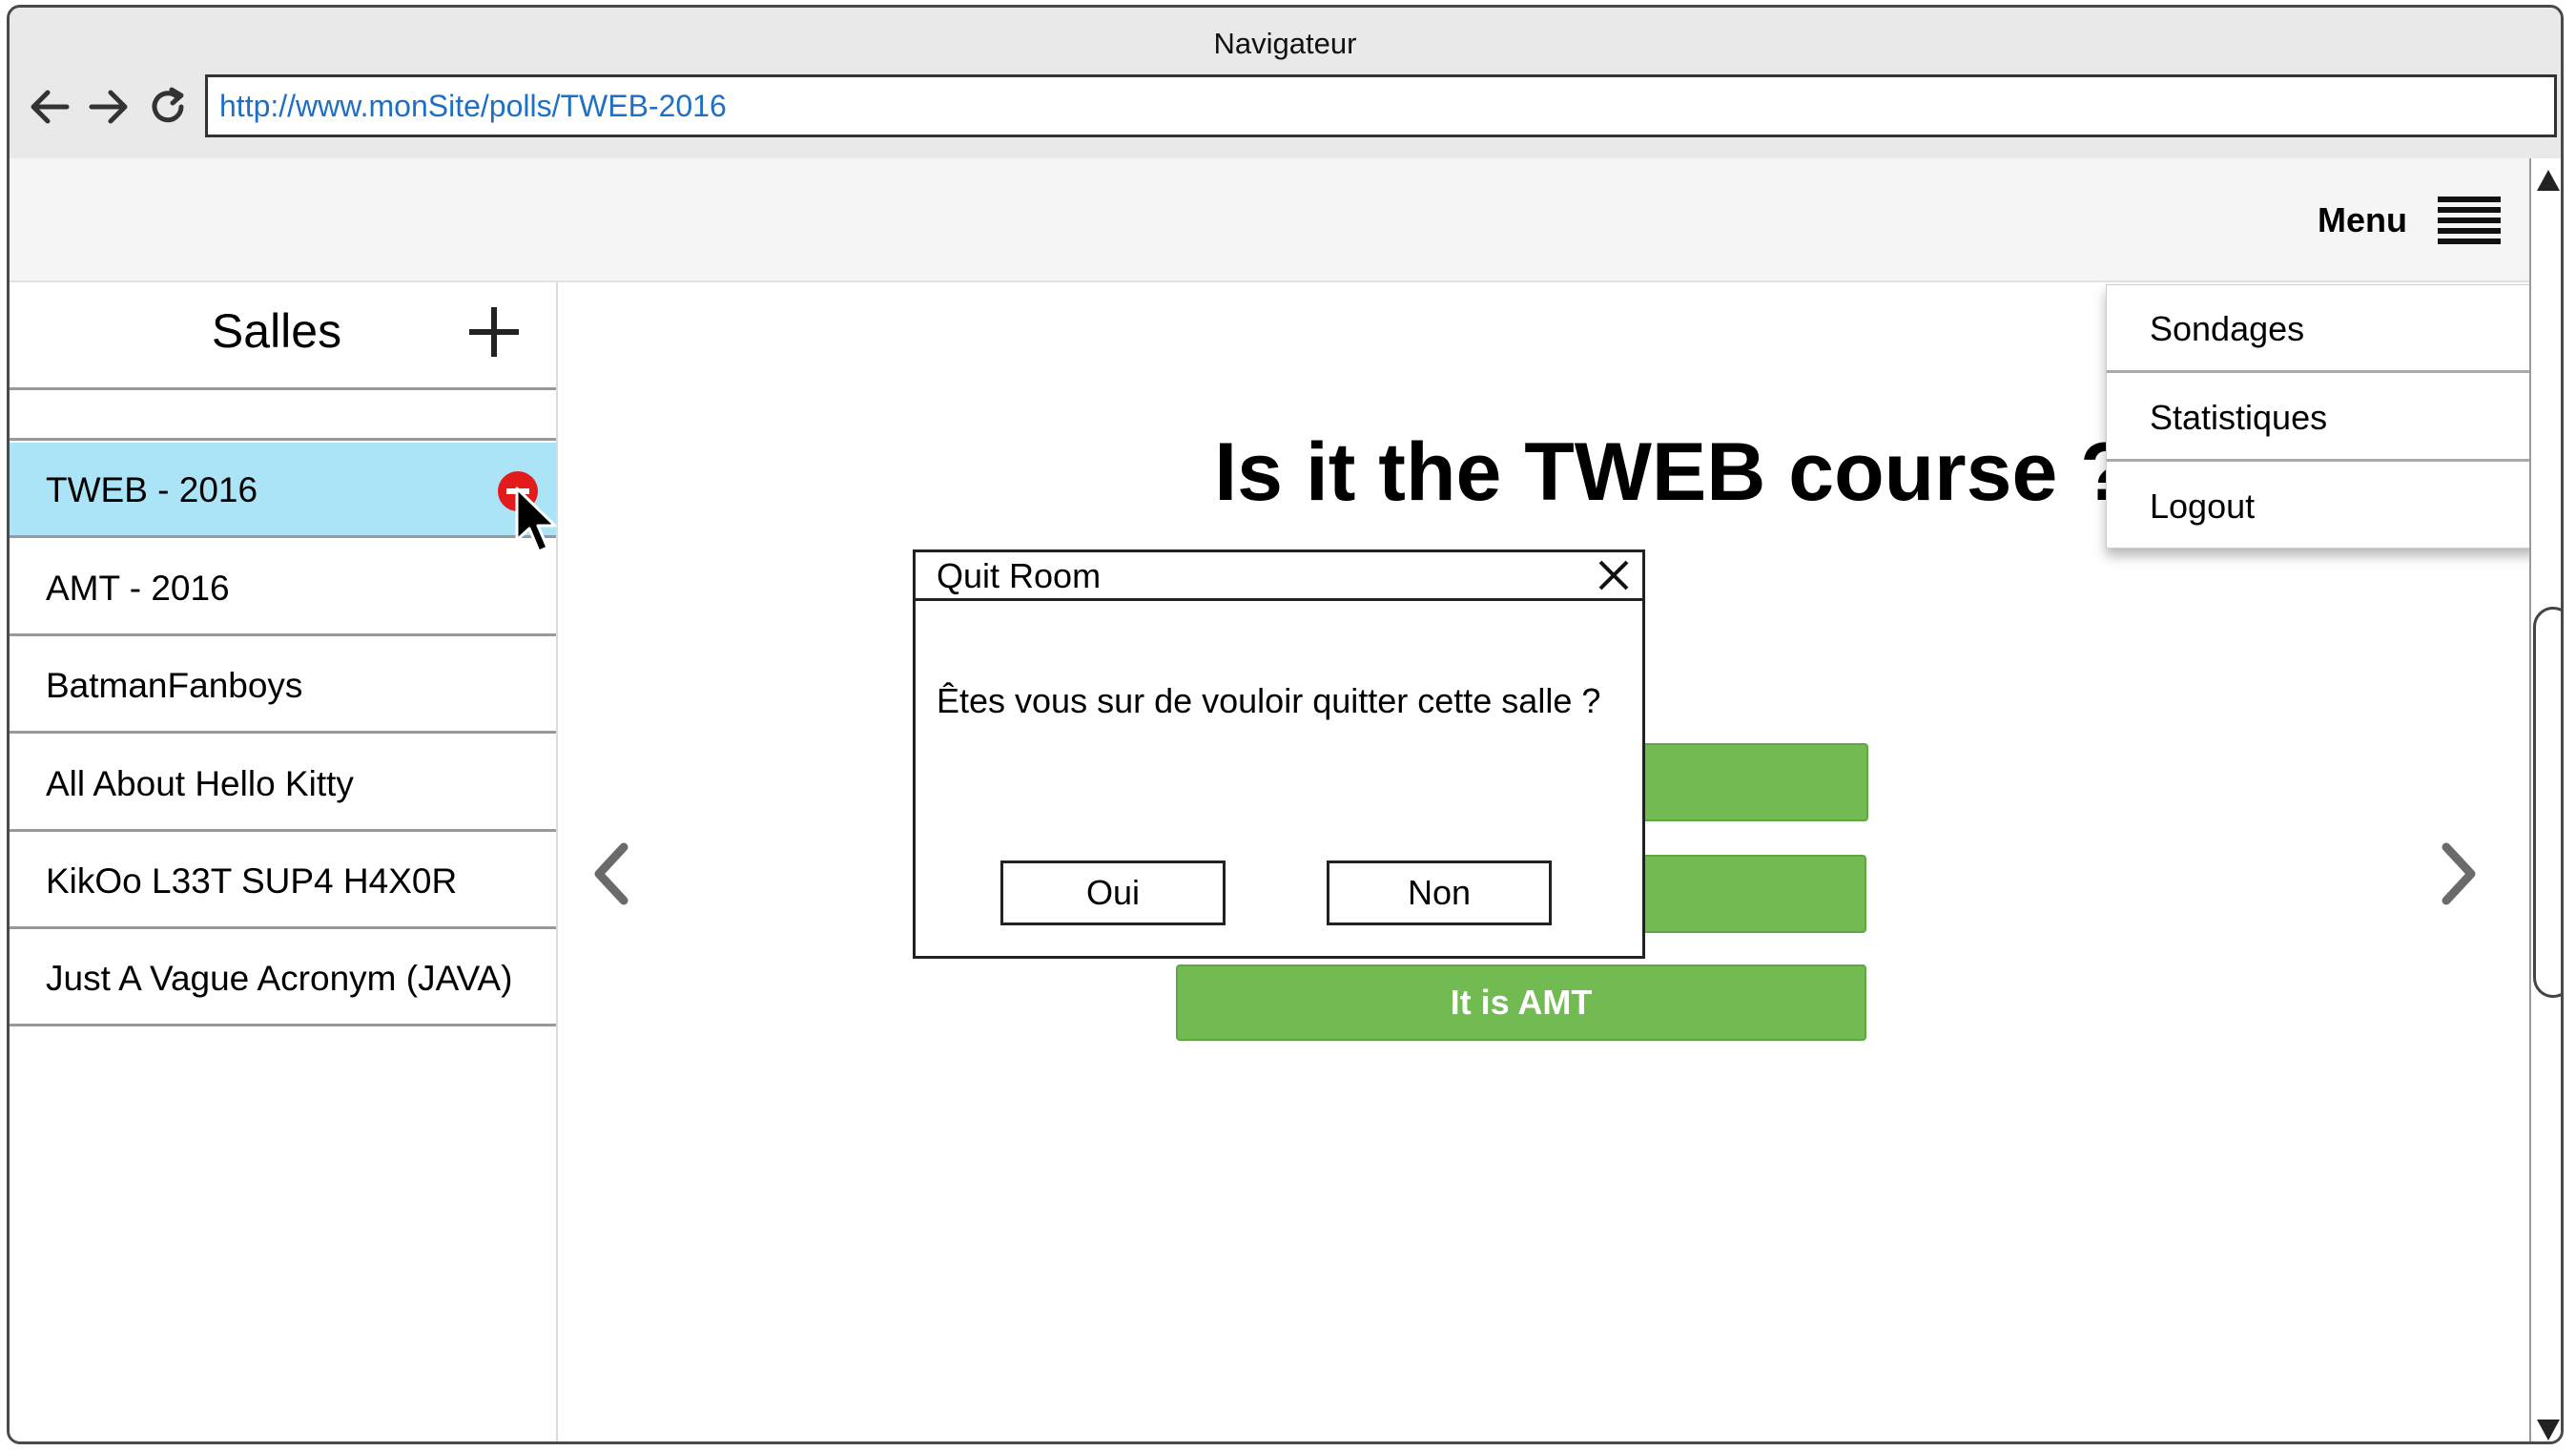 This screenshot has height=1451, width=2576. I want to click on answer-button-3: It is AMT, so click(1521, 1002).